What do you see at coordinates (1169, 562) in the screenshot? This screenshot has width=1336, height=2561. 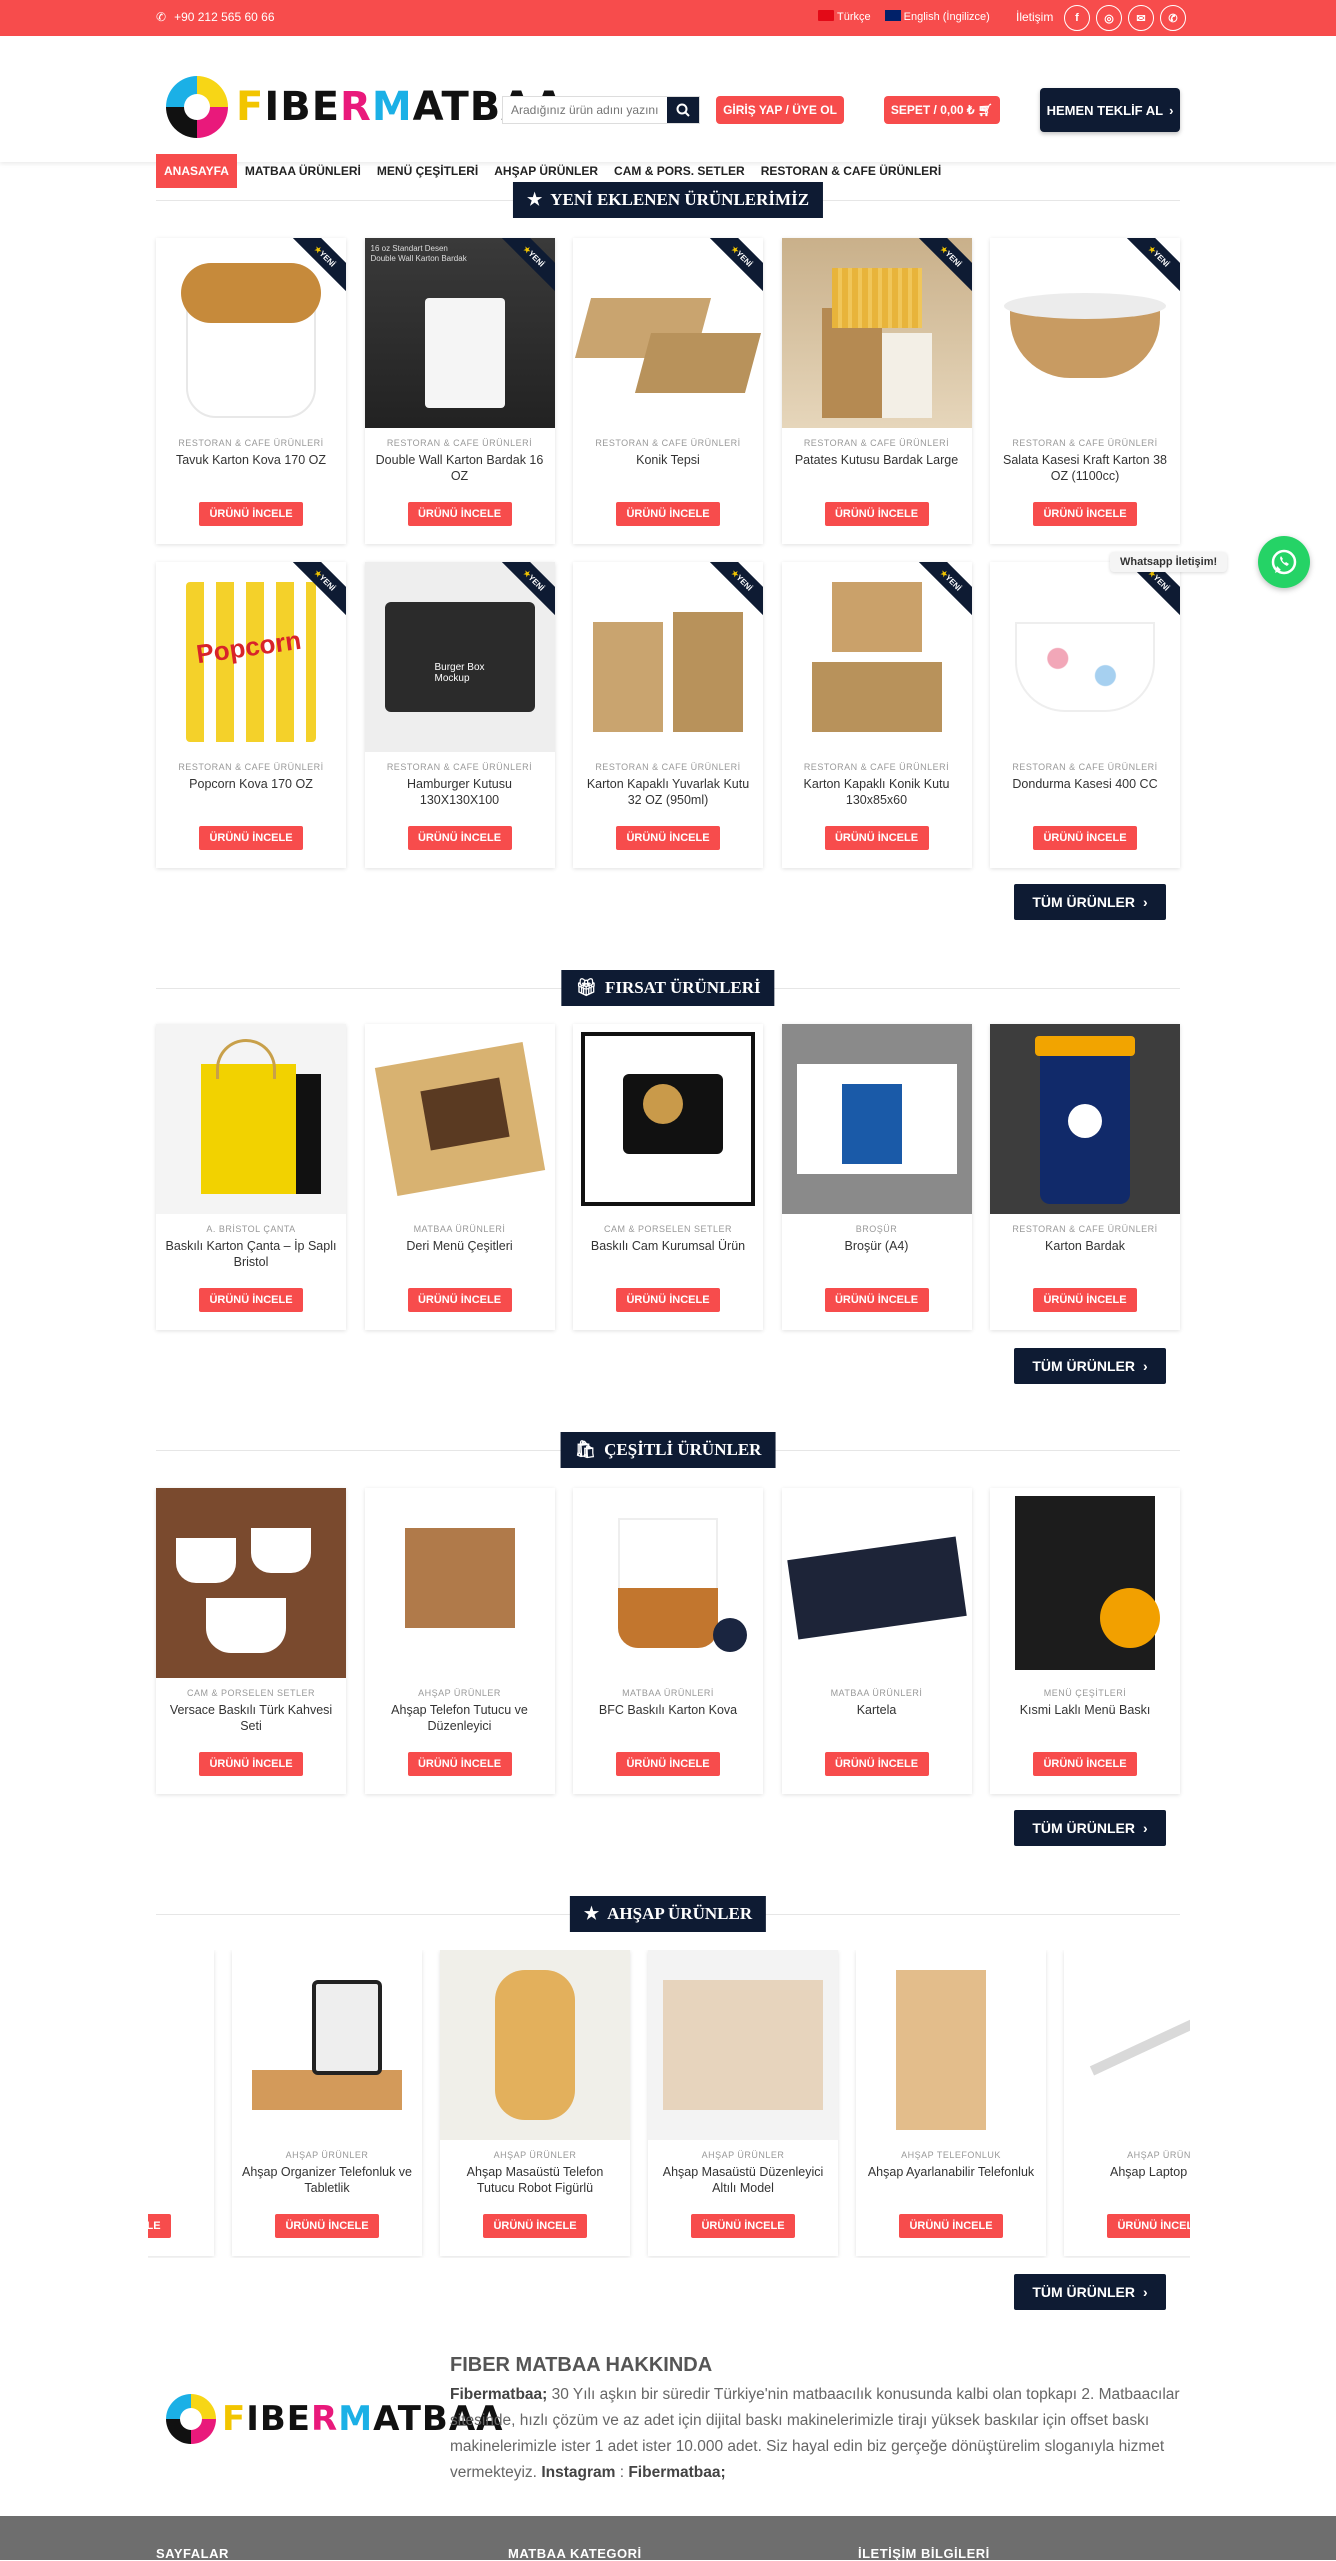 I see `whatsapp-label: Whatsapp İletişim!` at bounding box center [1169, 562].